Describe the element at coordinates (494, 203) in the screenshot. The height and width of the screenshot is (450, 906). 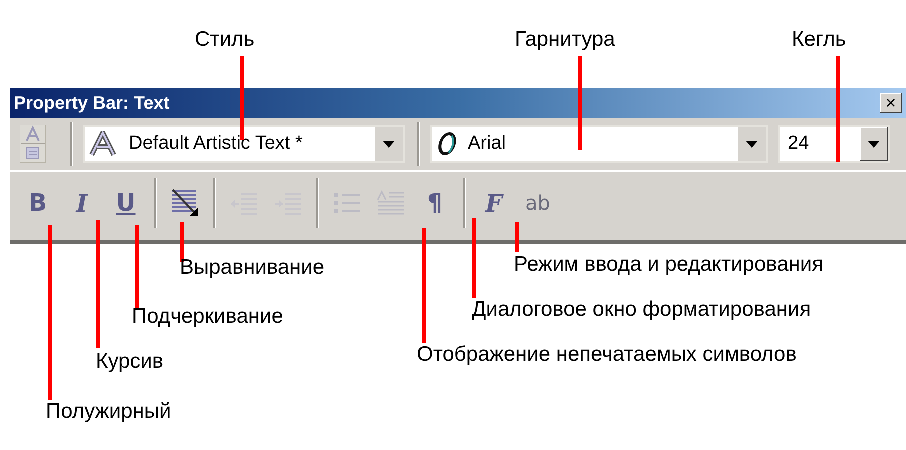
I see `format-button: F` at that location.